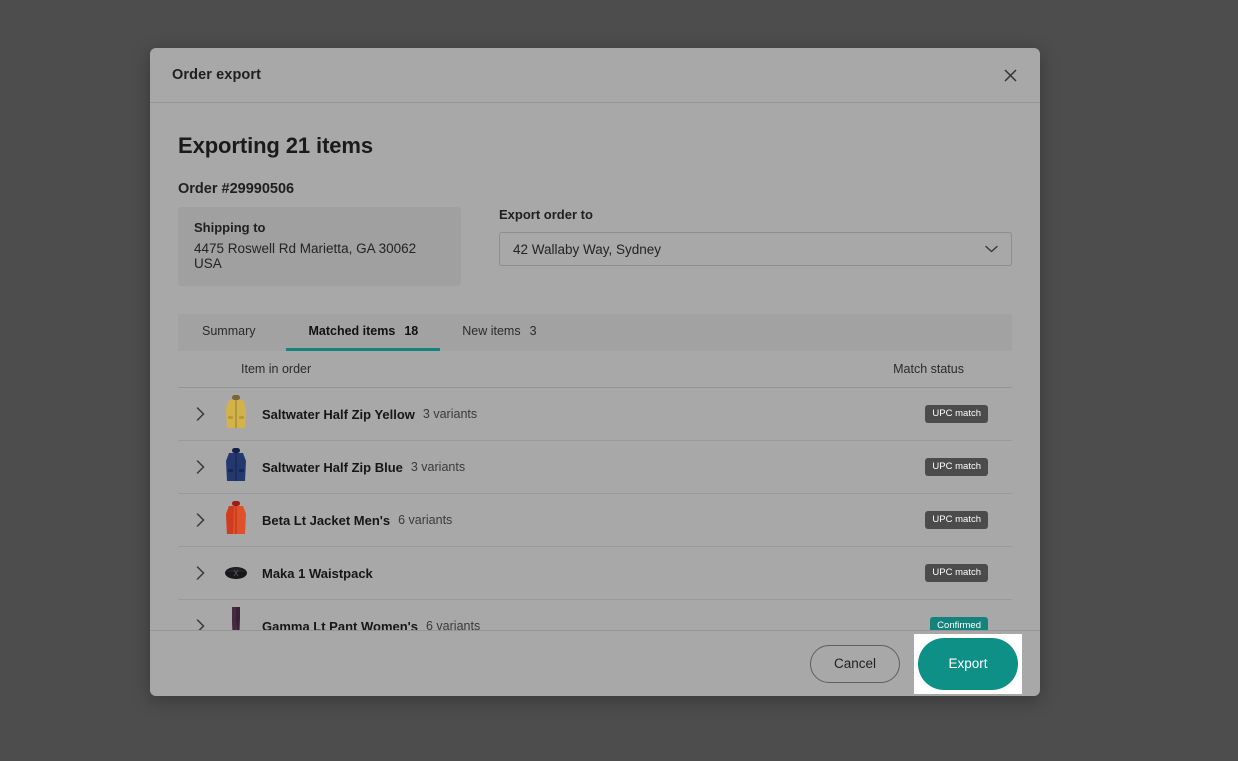 Image resolution: width=1238 pixels, height=761 pixels. Describe the element at coordinates (230, 227) in the screenshot. I see `shipping-to-label: Shipping to` at that location.